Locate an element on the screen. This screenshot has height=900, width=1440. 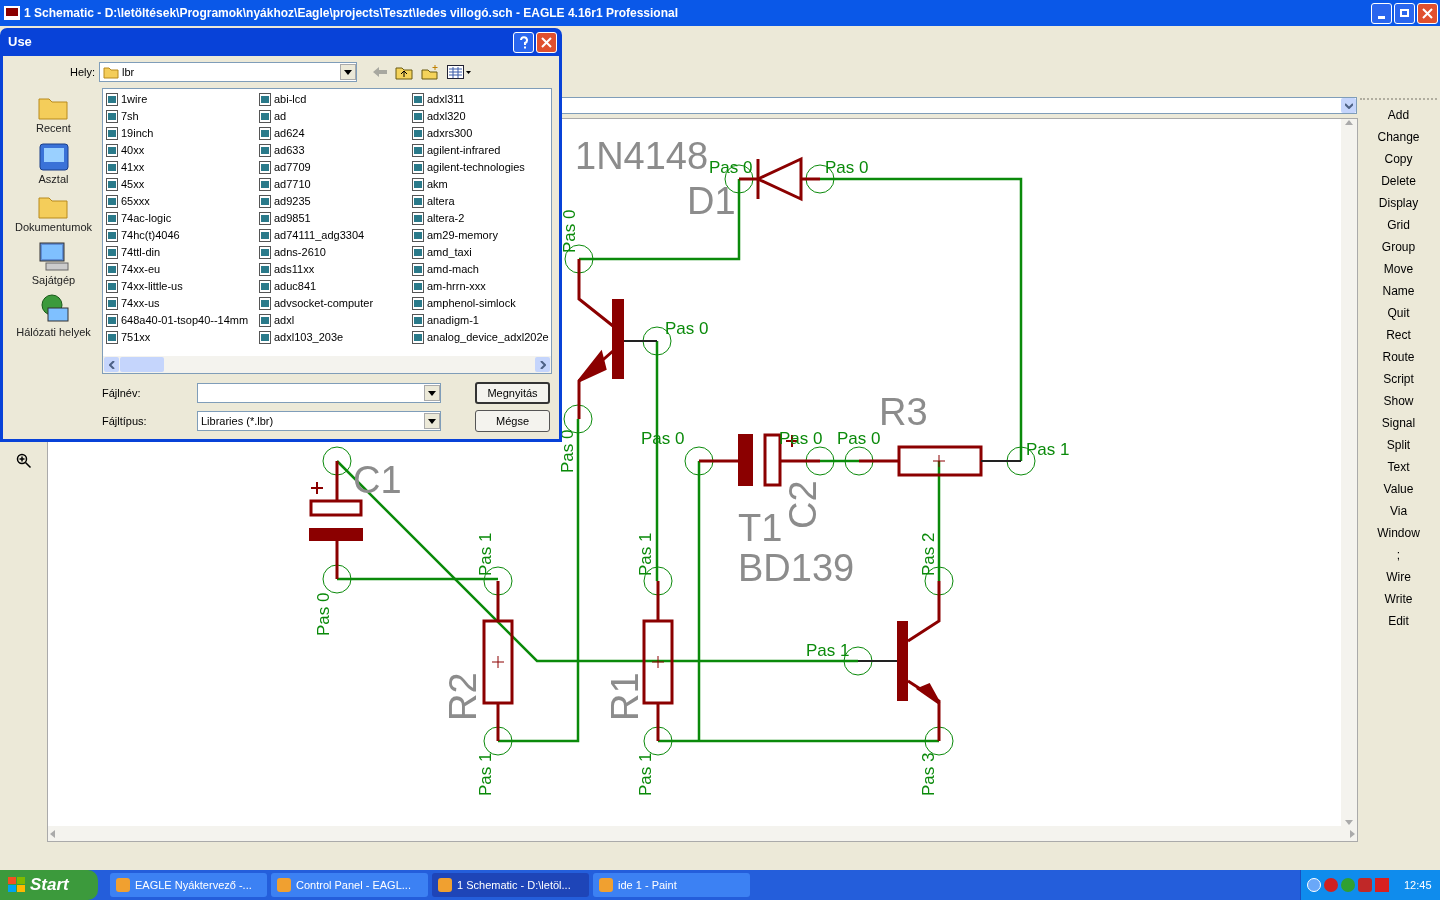
library-file-item: anadigm-1 is located at coordinates (482, 320).